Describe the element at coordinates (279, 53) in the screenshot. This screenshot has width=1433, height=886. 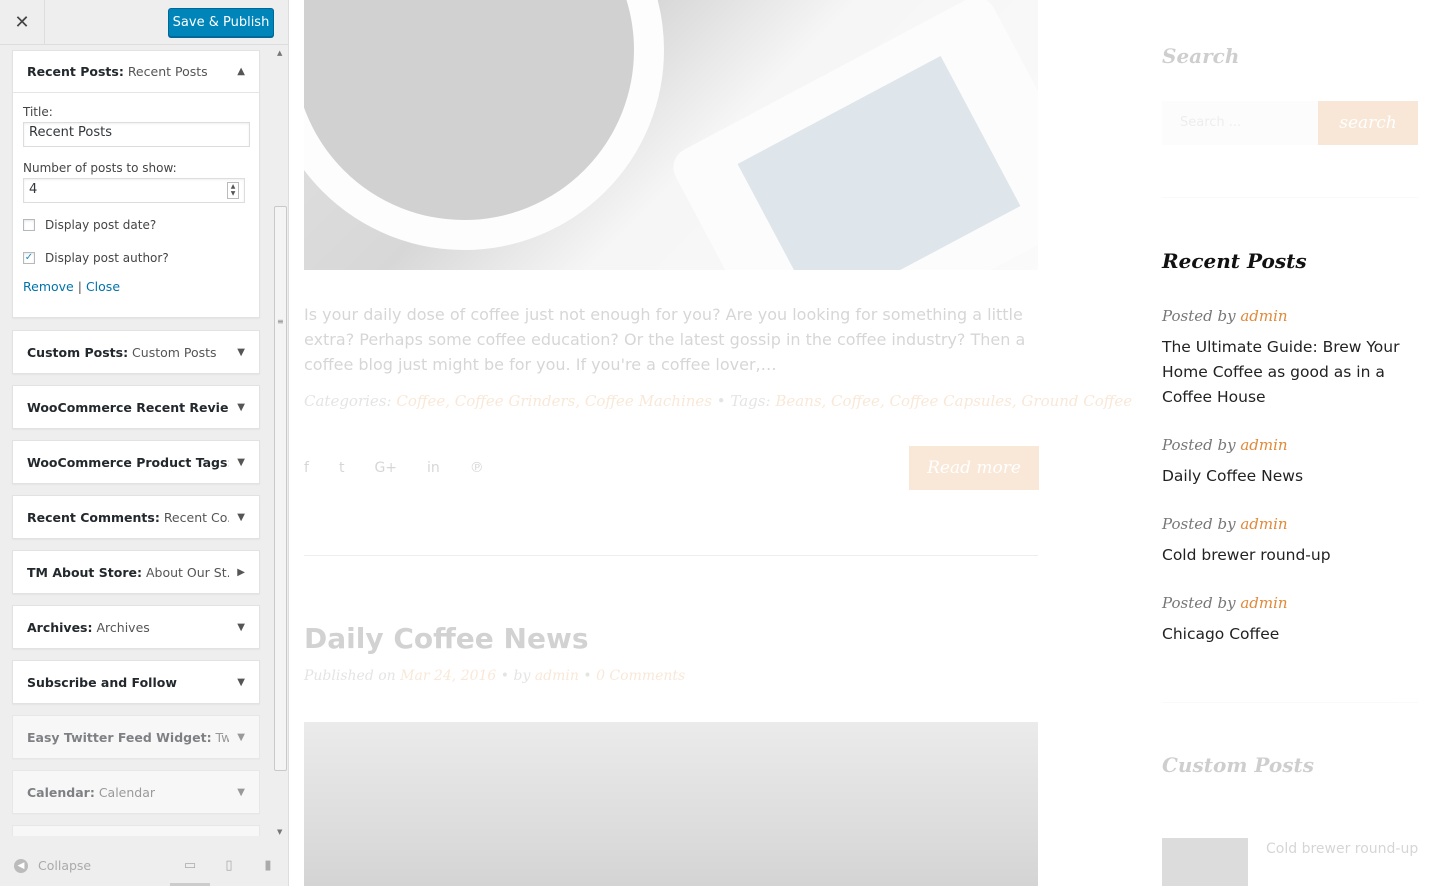
I see `scroll-up-icon: ▲` at that location.